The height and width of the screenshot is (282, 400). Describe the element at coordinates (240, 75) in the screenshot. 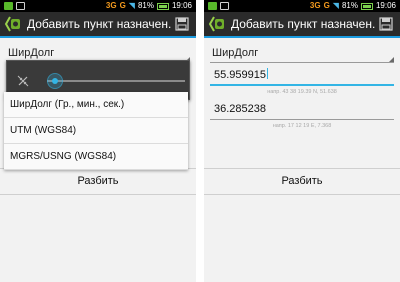

I see `latitude-value: 55.959915` at that location.